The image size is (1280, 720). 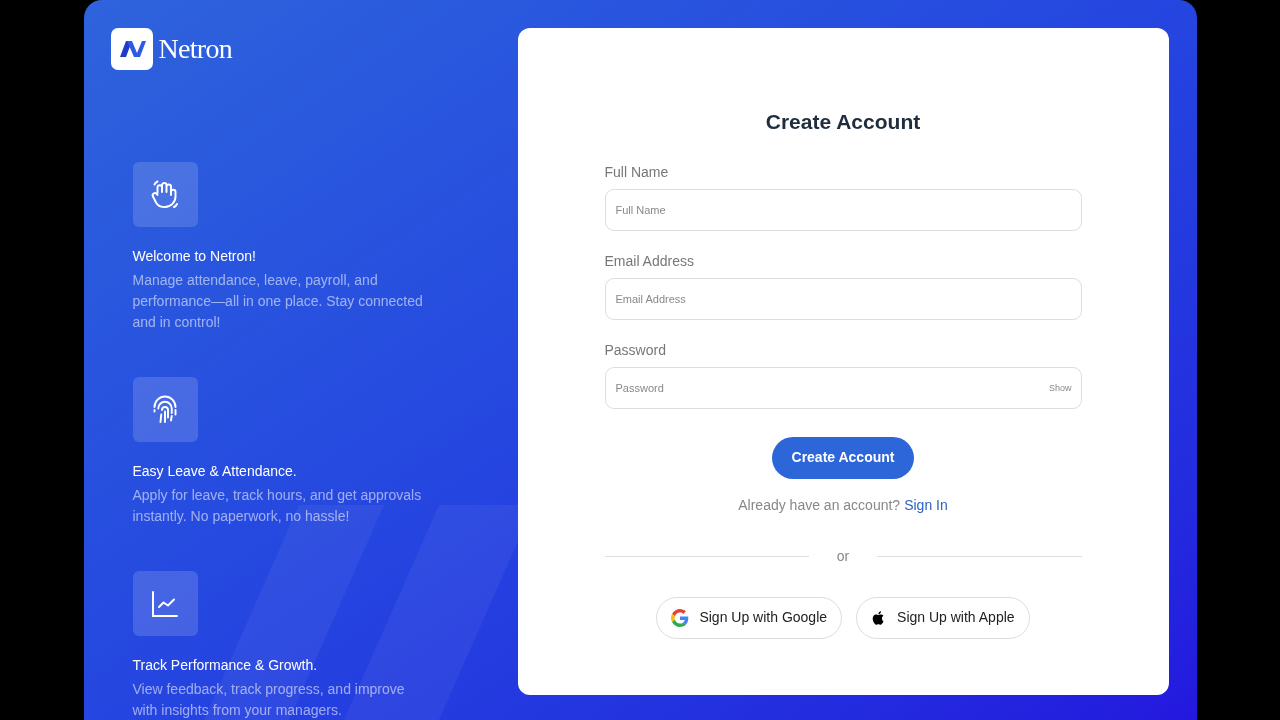 I want to click on field-label: Full Name, so click(x=637, y=172).